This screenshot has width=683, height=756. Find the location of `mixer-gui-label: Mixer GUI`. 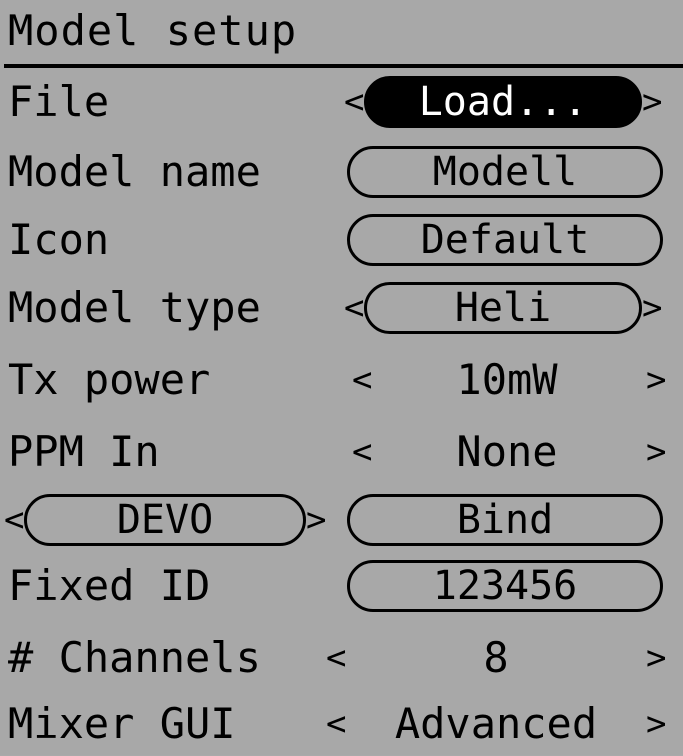

mixer-gui-label: Mixer GUI is located at coordinates (122, 723).